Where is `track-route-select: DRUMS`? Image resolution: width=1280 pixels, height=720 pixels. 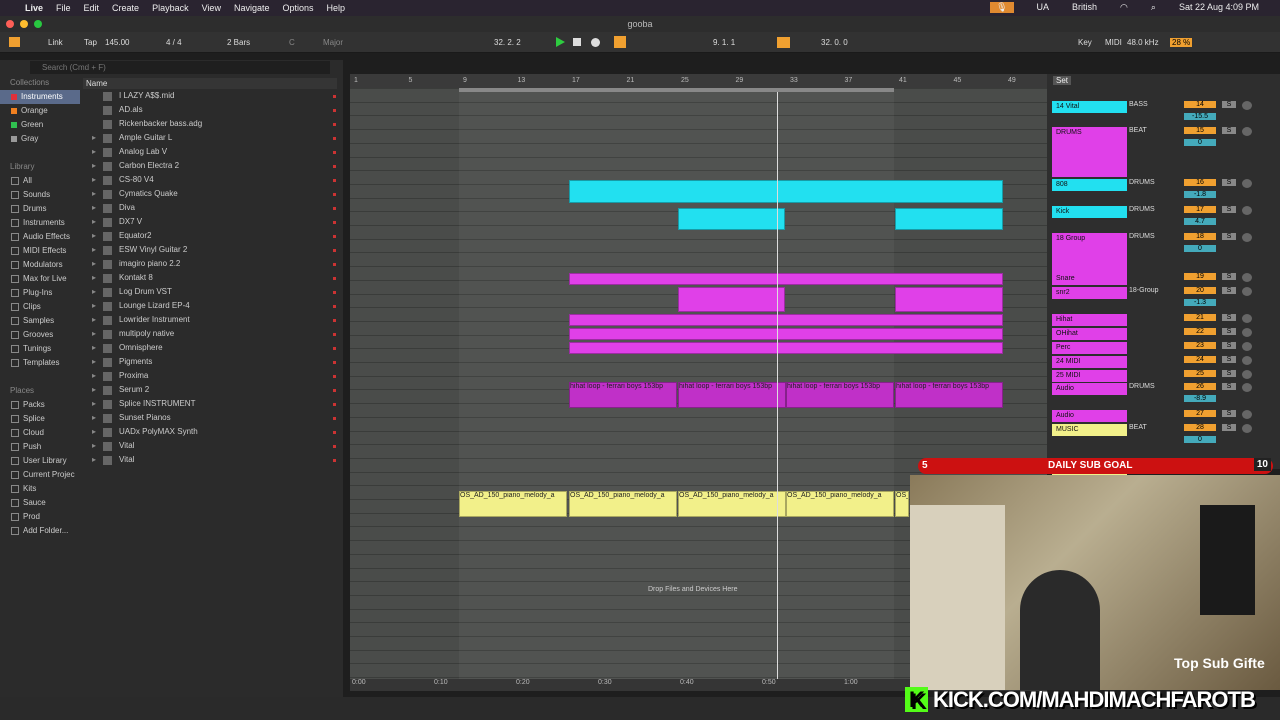 track-route-select: DRUMS is located at coordinates (1142, 182).